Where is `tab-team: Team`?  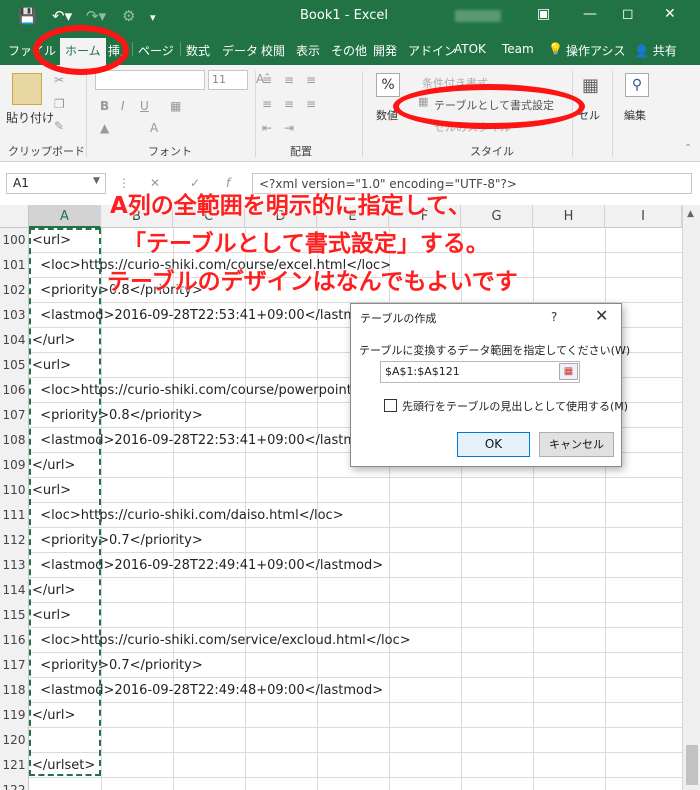
tab-team: Team is located at coordinates (518, 49).